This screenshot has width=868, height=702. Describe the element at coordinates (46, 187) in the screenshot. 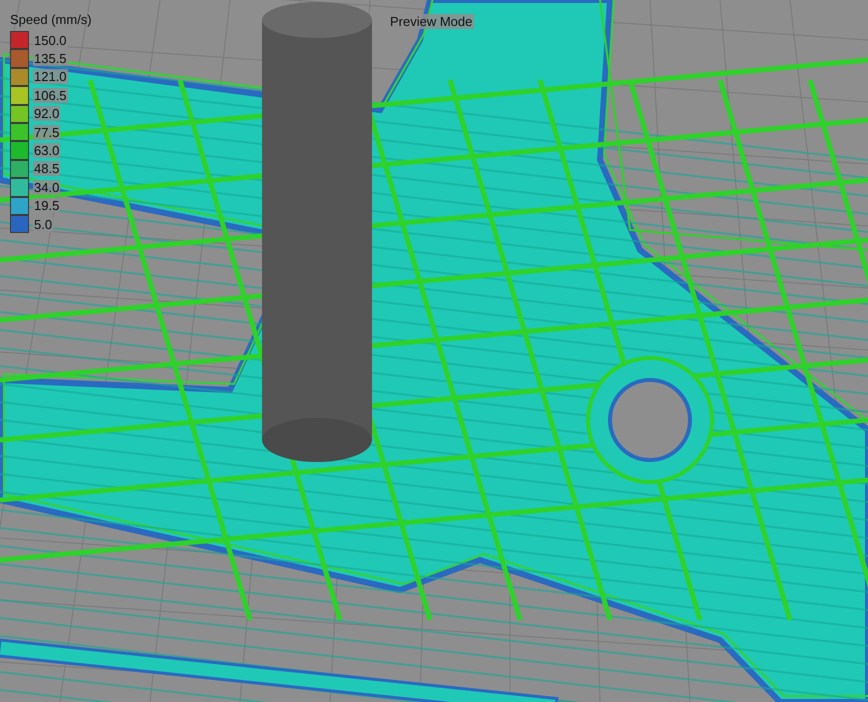

I see `legend-value: 34.0` at that location.